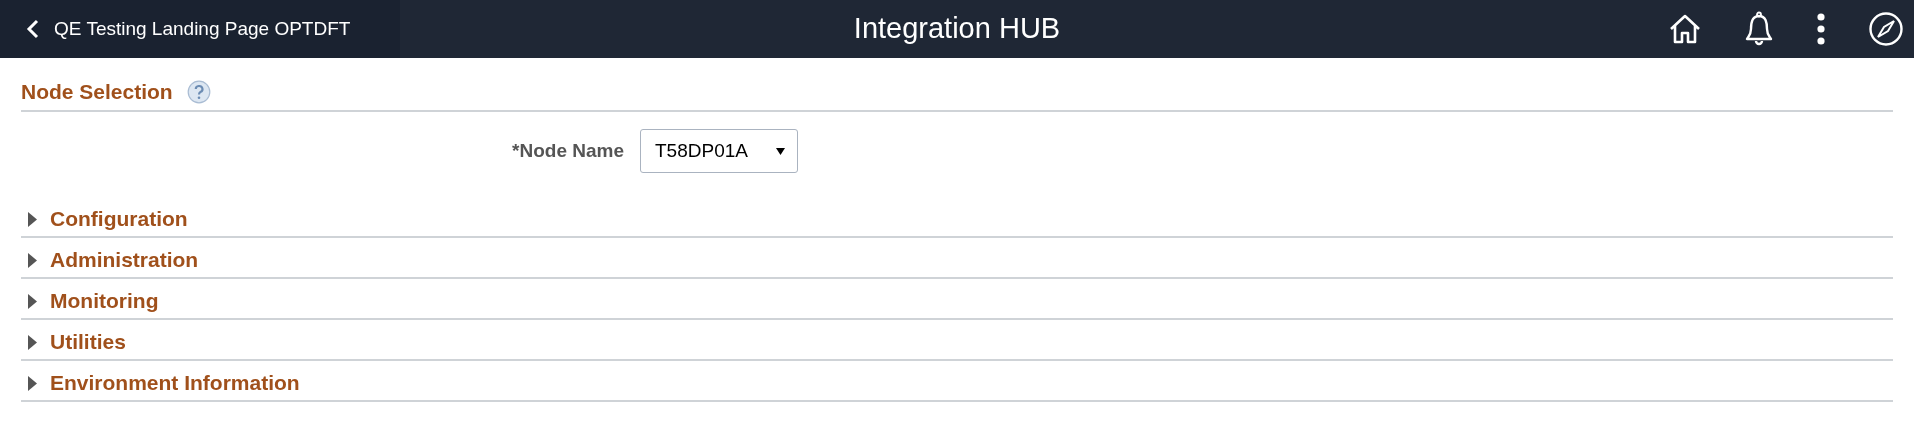 The height and width of the screenshot is (436, 1914). Describe the element at coordinates (780, 151) in the screenshot. I see `caret-icon` at that location.